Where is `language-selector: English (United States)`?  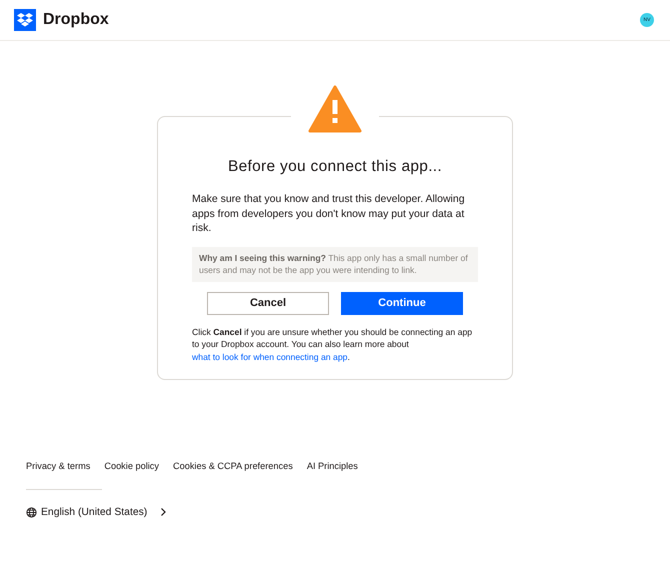
language-selector: English (United States) is located at coordinates (98, 512).